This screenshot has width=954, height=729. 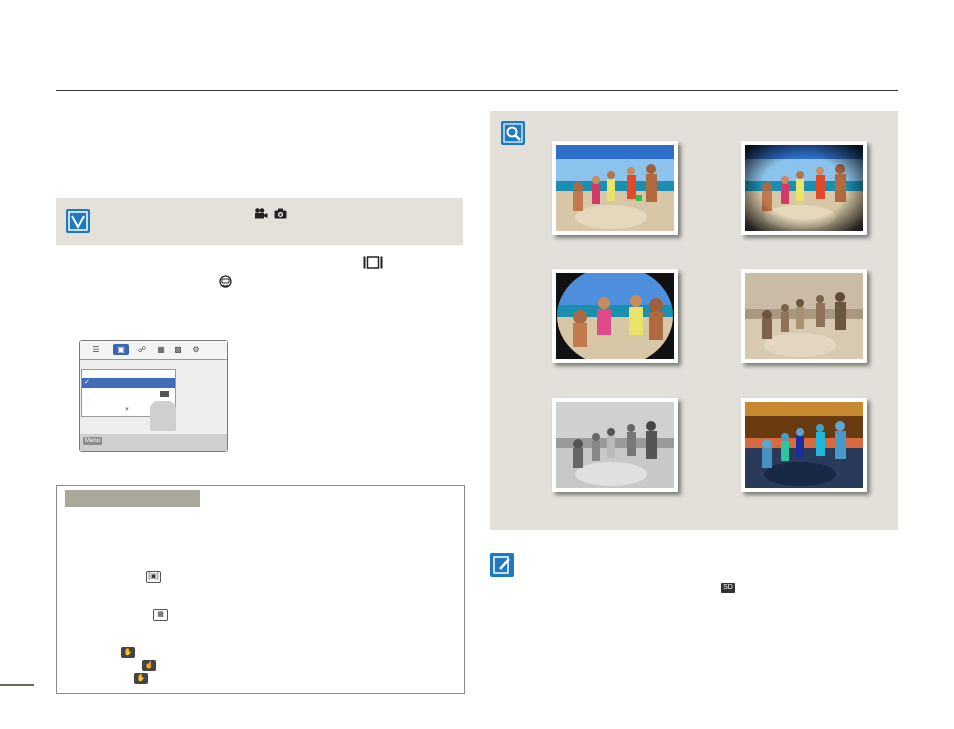 What do you see at coordinates (728, 588) in the screenshot?
I see `sd-card-icon: SD` at bounding box center [728, 588].